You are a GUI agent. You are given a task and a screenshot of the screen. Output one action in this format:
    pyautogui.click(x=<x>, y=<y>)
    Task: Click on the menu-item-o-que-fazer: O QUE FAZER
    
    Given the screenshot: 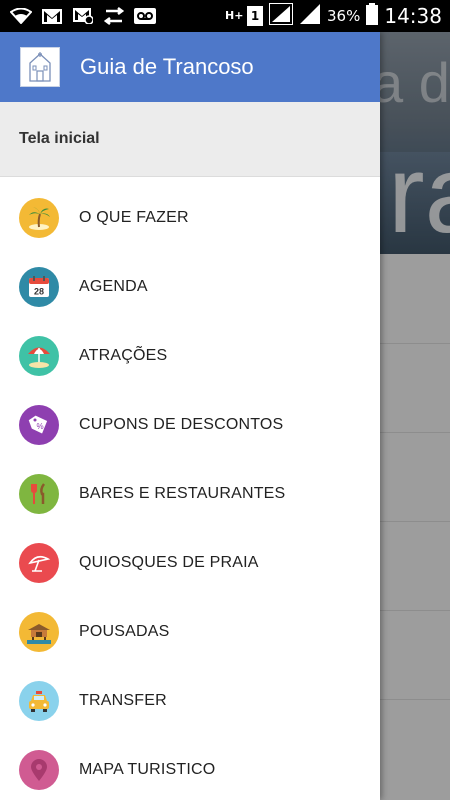 What is the action you would take?
    pyautogui.click(x=190, y=217)
    